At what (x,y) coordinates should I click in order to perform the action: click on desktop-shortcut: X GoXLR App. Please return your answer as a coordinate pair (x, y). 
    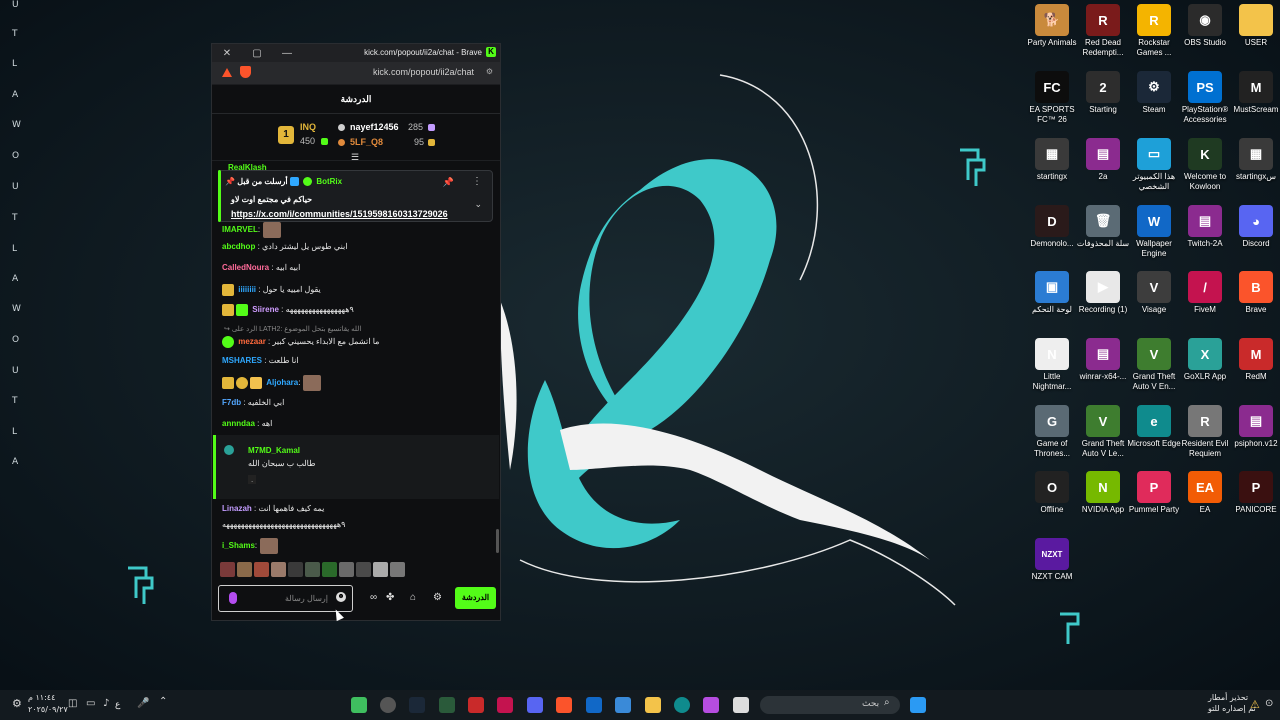
    Looking at the image, I should click on (1205, 360).